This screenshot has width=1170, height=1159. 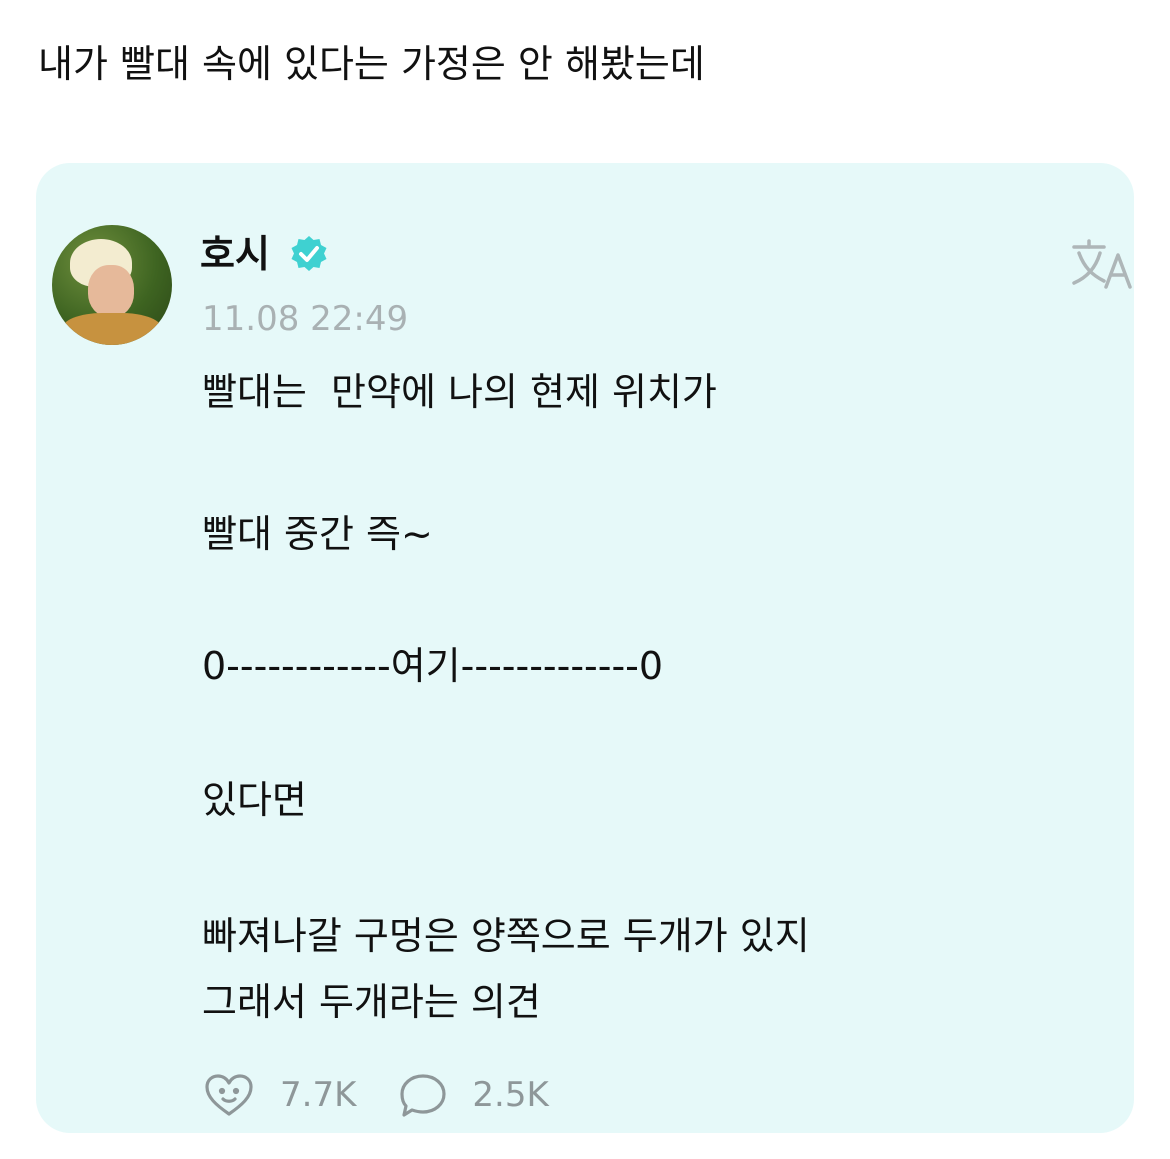 I want to click on like-count: 7.7K, so click(x=318, y=1095).